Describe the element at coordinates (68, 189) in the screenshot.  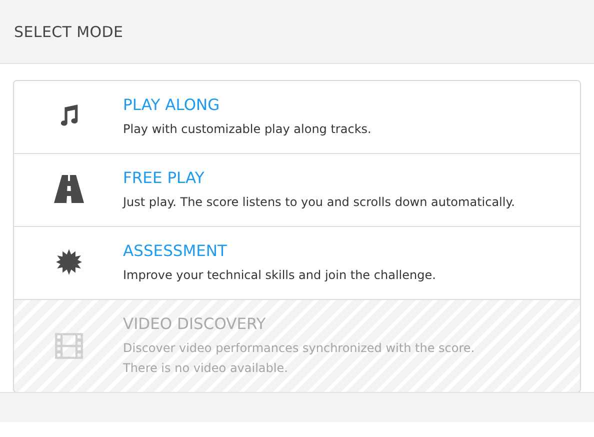
I see `road-icon` at that location.